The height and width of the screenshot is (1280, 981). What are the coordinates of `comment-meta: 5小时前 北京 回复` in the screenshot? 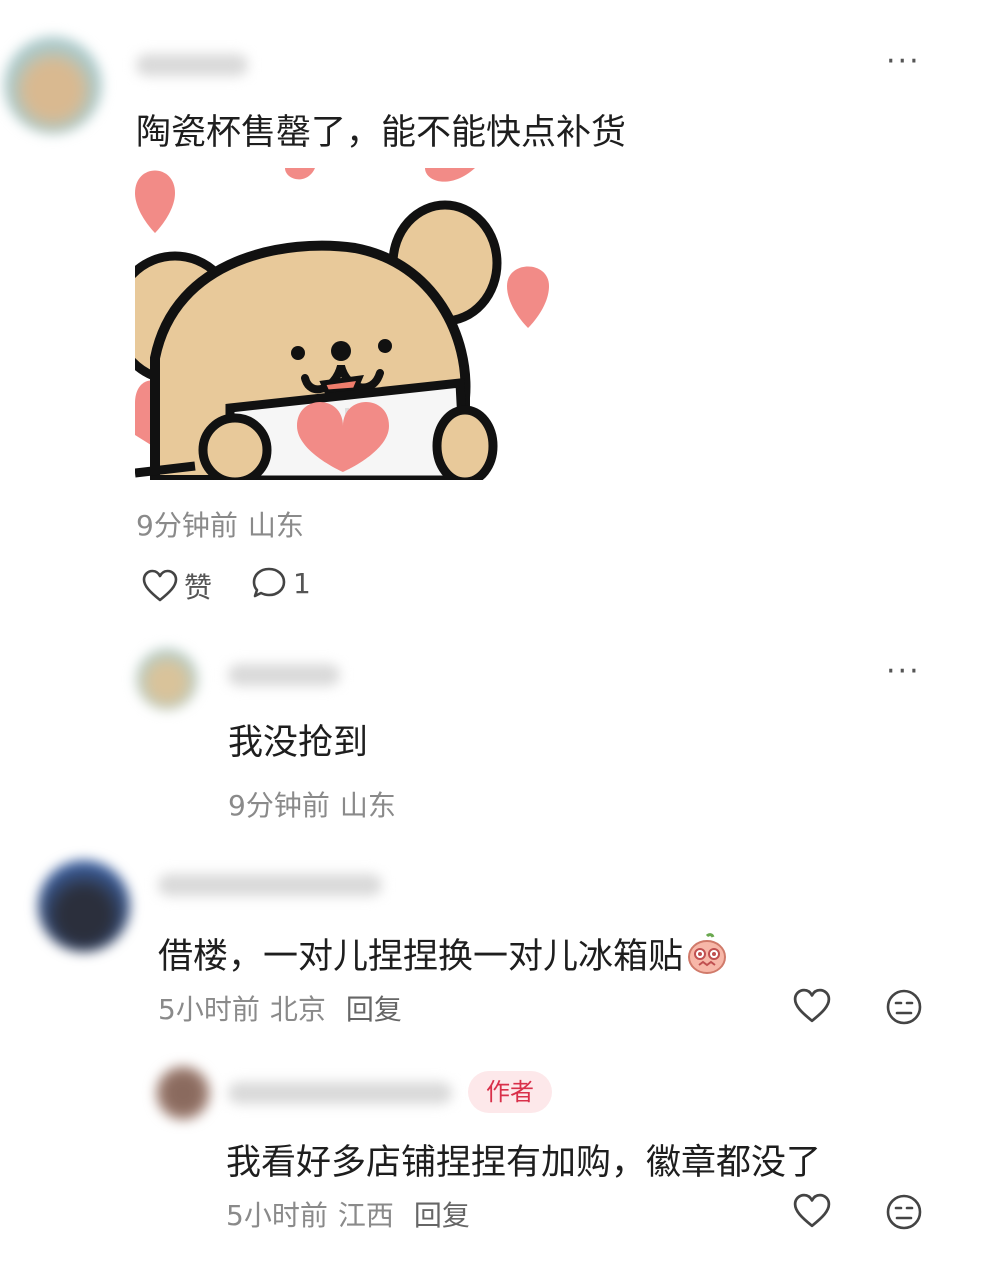 It's located at (280, 1008).